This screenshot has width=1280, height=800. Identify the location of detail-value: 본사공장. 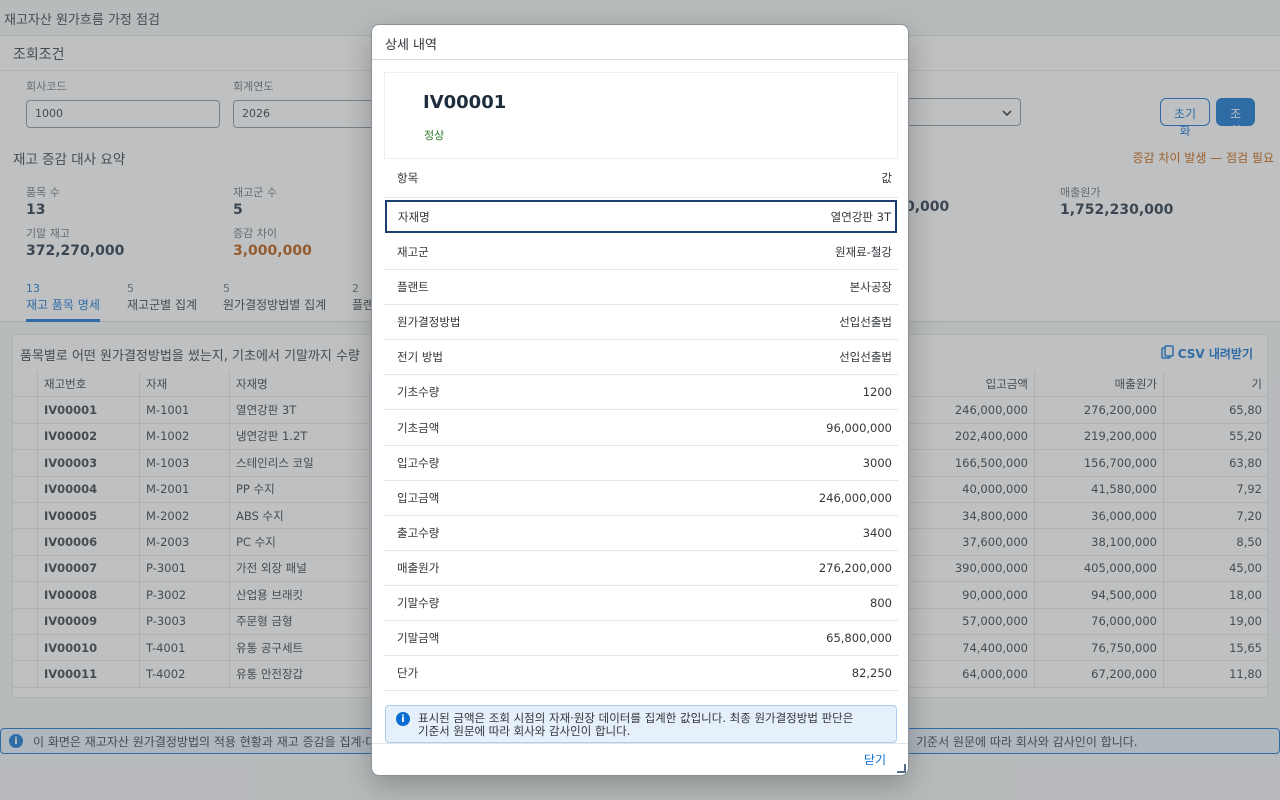
(870, 287).